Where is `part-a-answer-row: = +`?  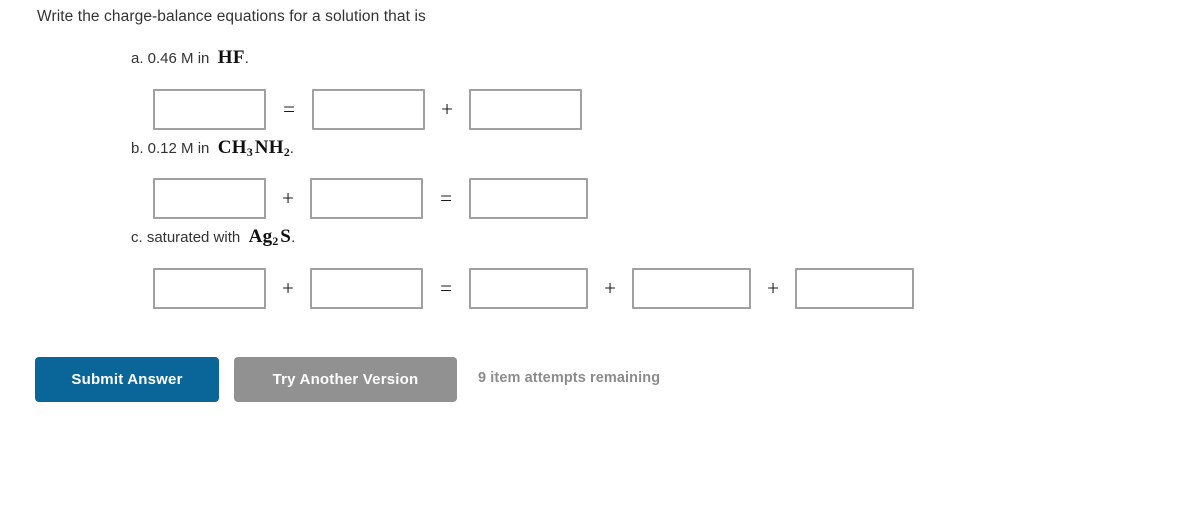 part-a-answer-row: = + is located at coordinates (367, 109).